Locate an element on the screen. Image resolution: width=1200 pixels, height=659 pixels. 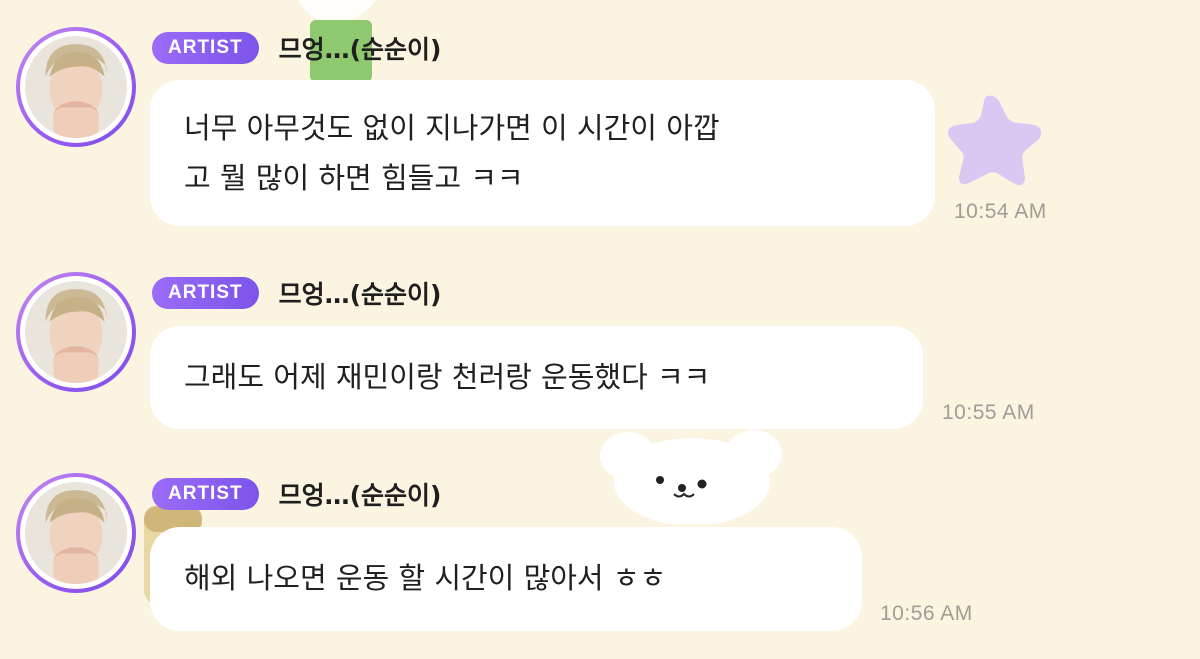
message-line: 고 뭘 많이 하면 힘들고 ㅋㅋ is located at coordinates (354, 178).